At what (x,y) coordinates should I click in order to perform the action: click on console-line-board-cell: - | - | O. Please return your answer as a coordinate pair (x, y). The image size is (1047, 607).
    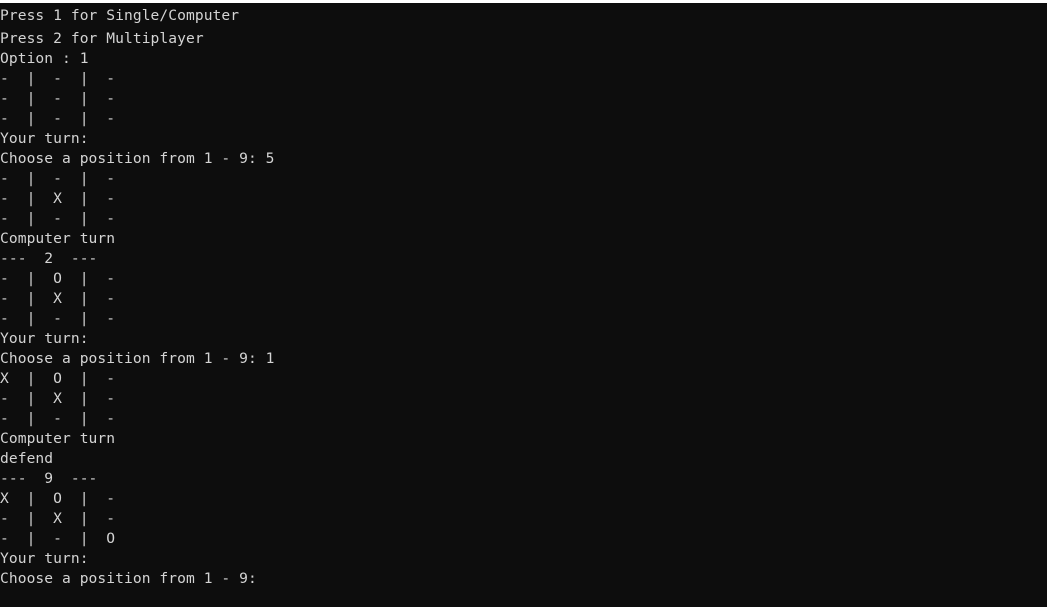
    Looking at the image, I should click on (58, 538).